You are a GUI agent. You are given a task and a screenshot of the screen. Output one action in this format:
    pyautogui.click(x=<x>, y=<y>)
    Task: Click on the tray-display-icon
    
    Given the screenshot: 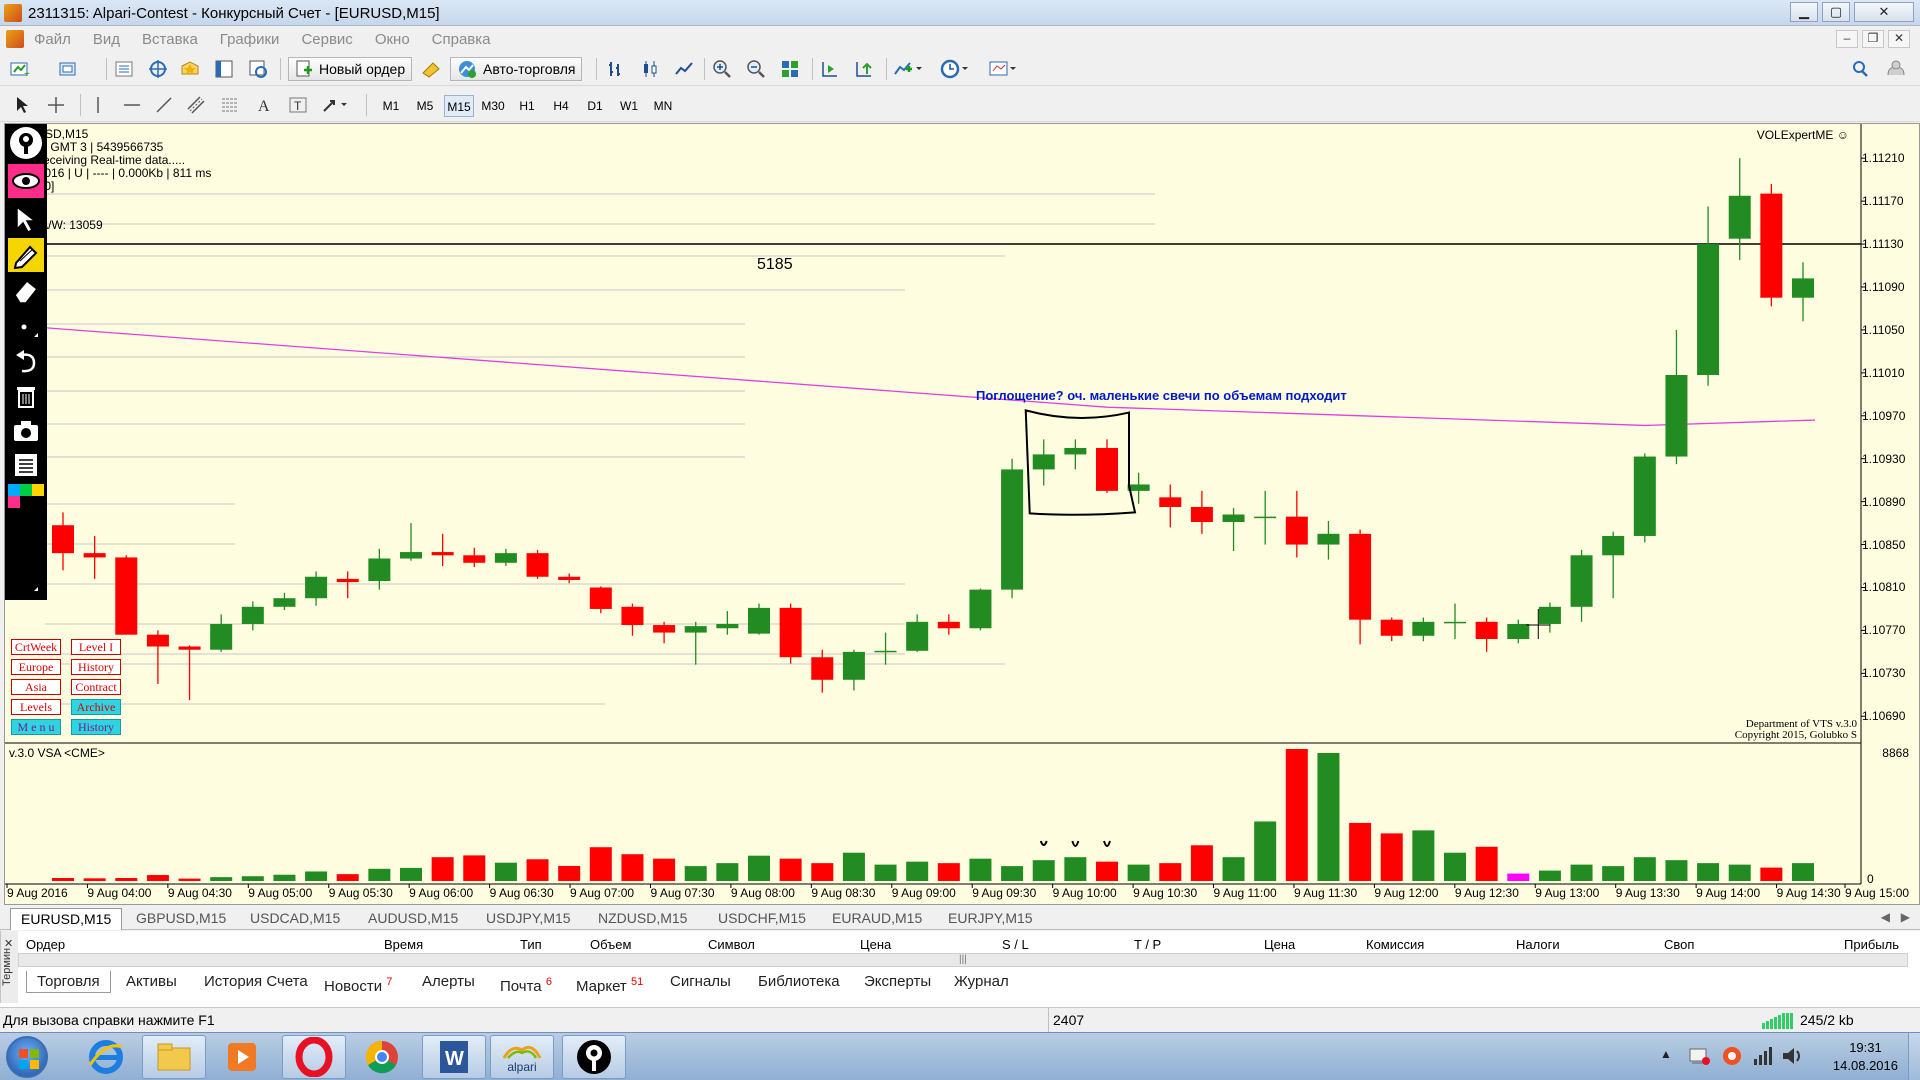 What is the action you would take?
    pyautogui.click(x=1732, y=1057)
    